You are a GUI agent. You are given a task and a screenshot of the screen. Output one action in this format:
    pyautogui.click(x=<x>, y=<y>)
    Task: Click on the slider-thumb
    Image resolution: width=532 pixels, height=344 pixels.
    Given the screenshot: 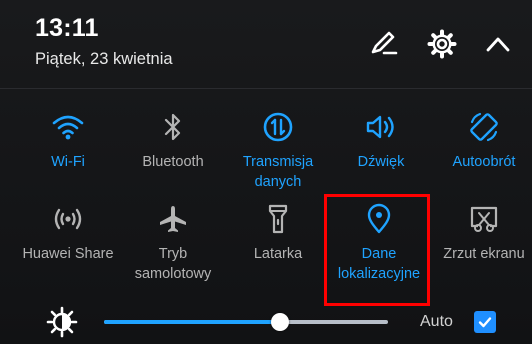 What is the action you would take?
    pyautogui.click(x=280, y=322)
    